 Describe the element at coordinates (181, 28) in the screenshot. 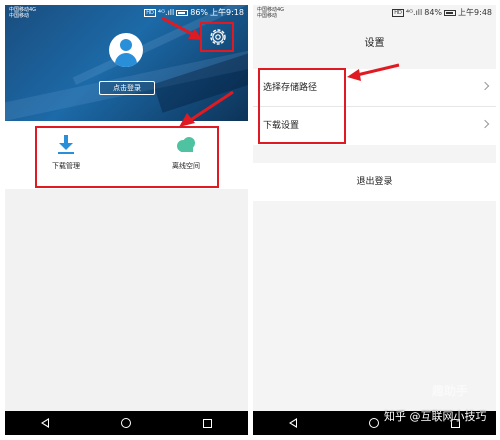

I see `annotation-arrow-settings` at that location.